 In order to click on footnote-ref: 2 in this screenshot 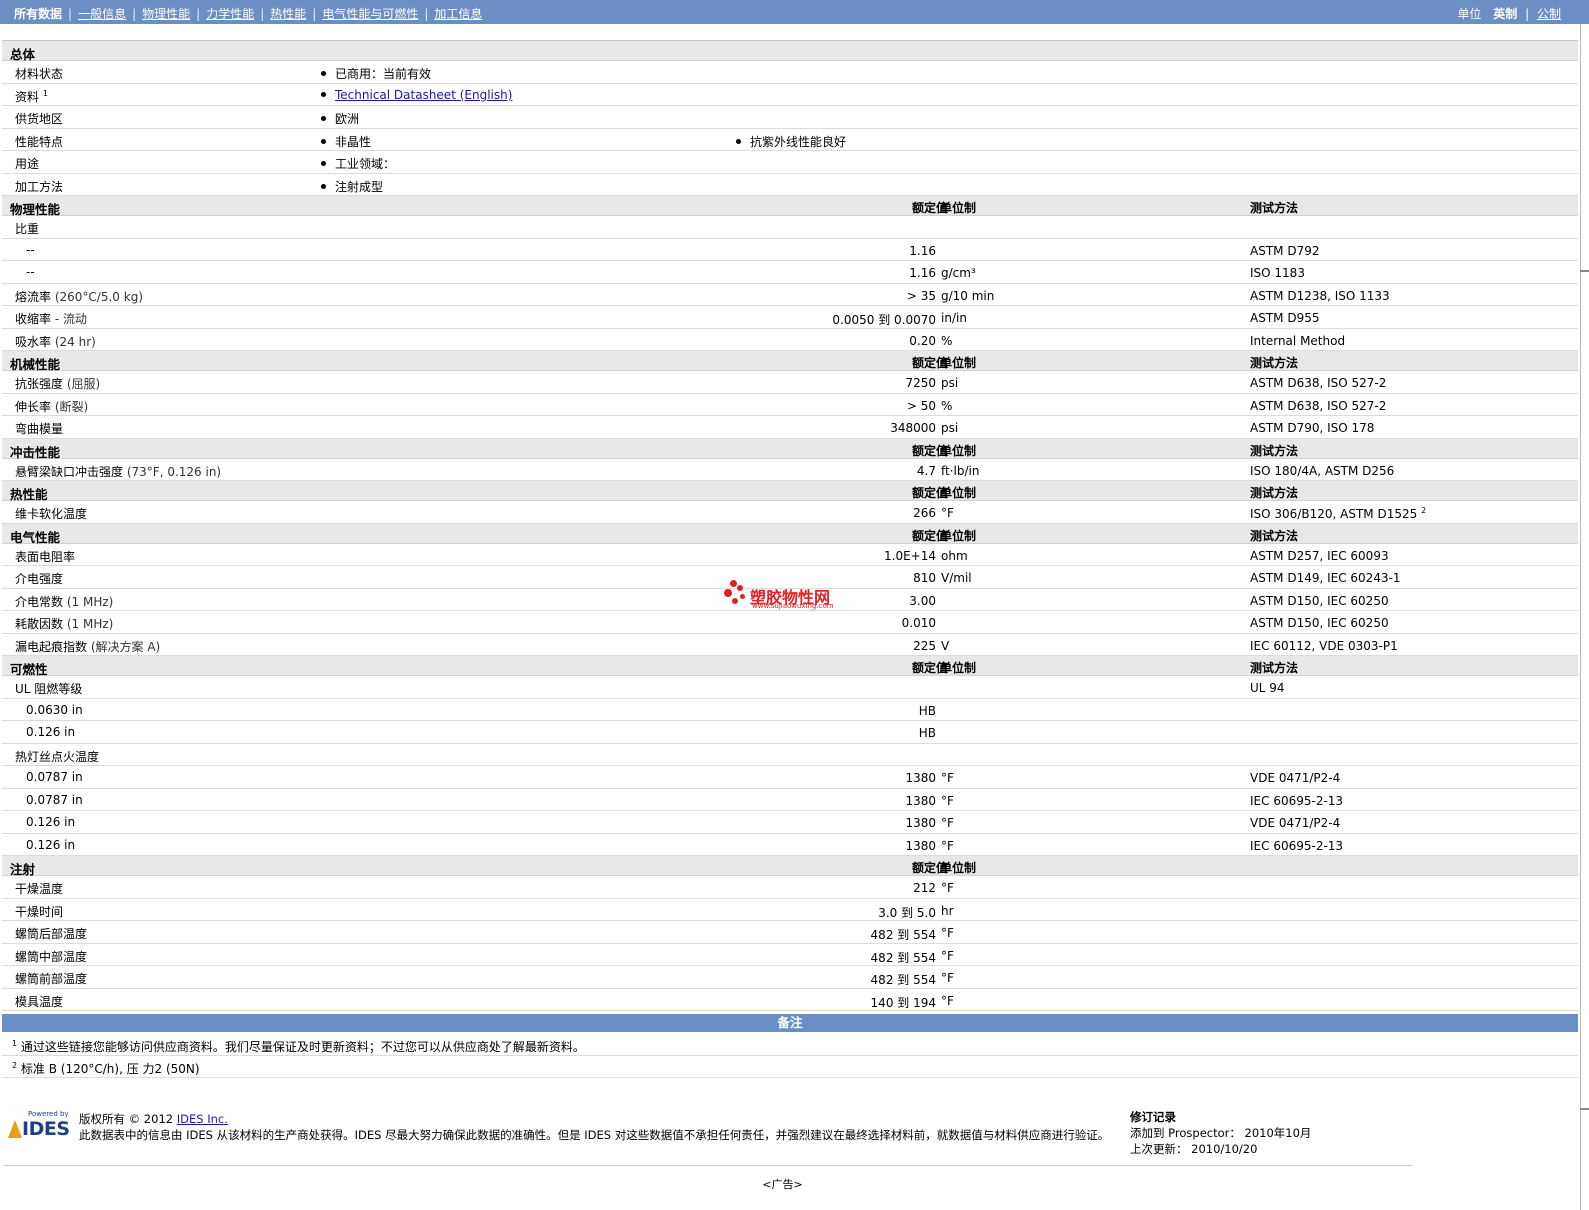, I will do `click(1424, 510)`.